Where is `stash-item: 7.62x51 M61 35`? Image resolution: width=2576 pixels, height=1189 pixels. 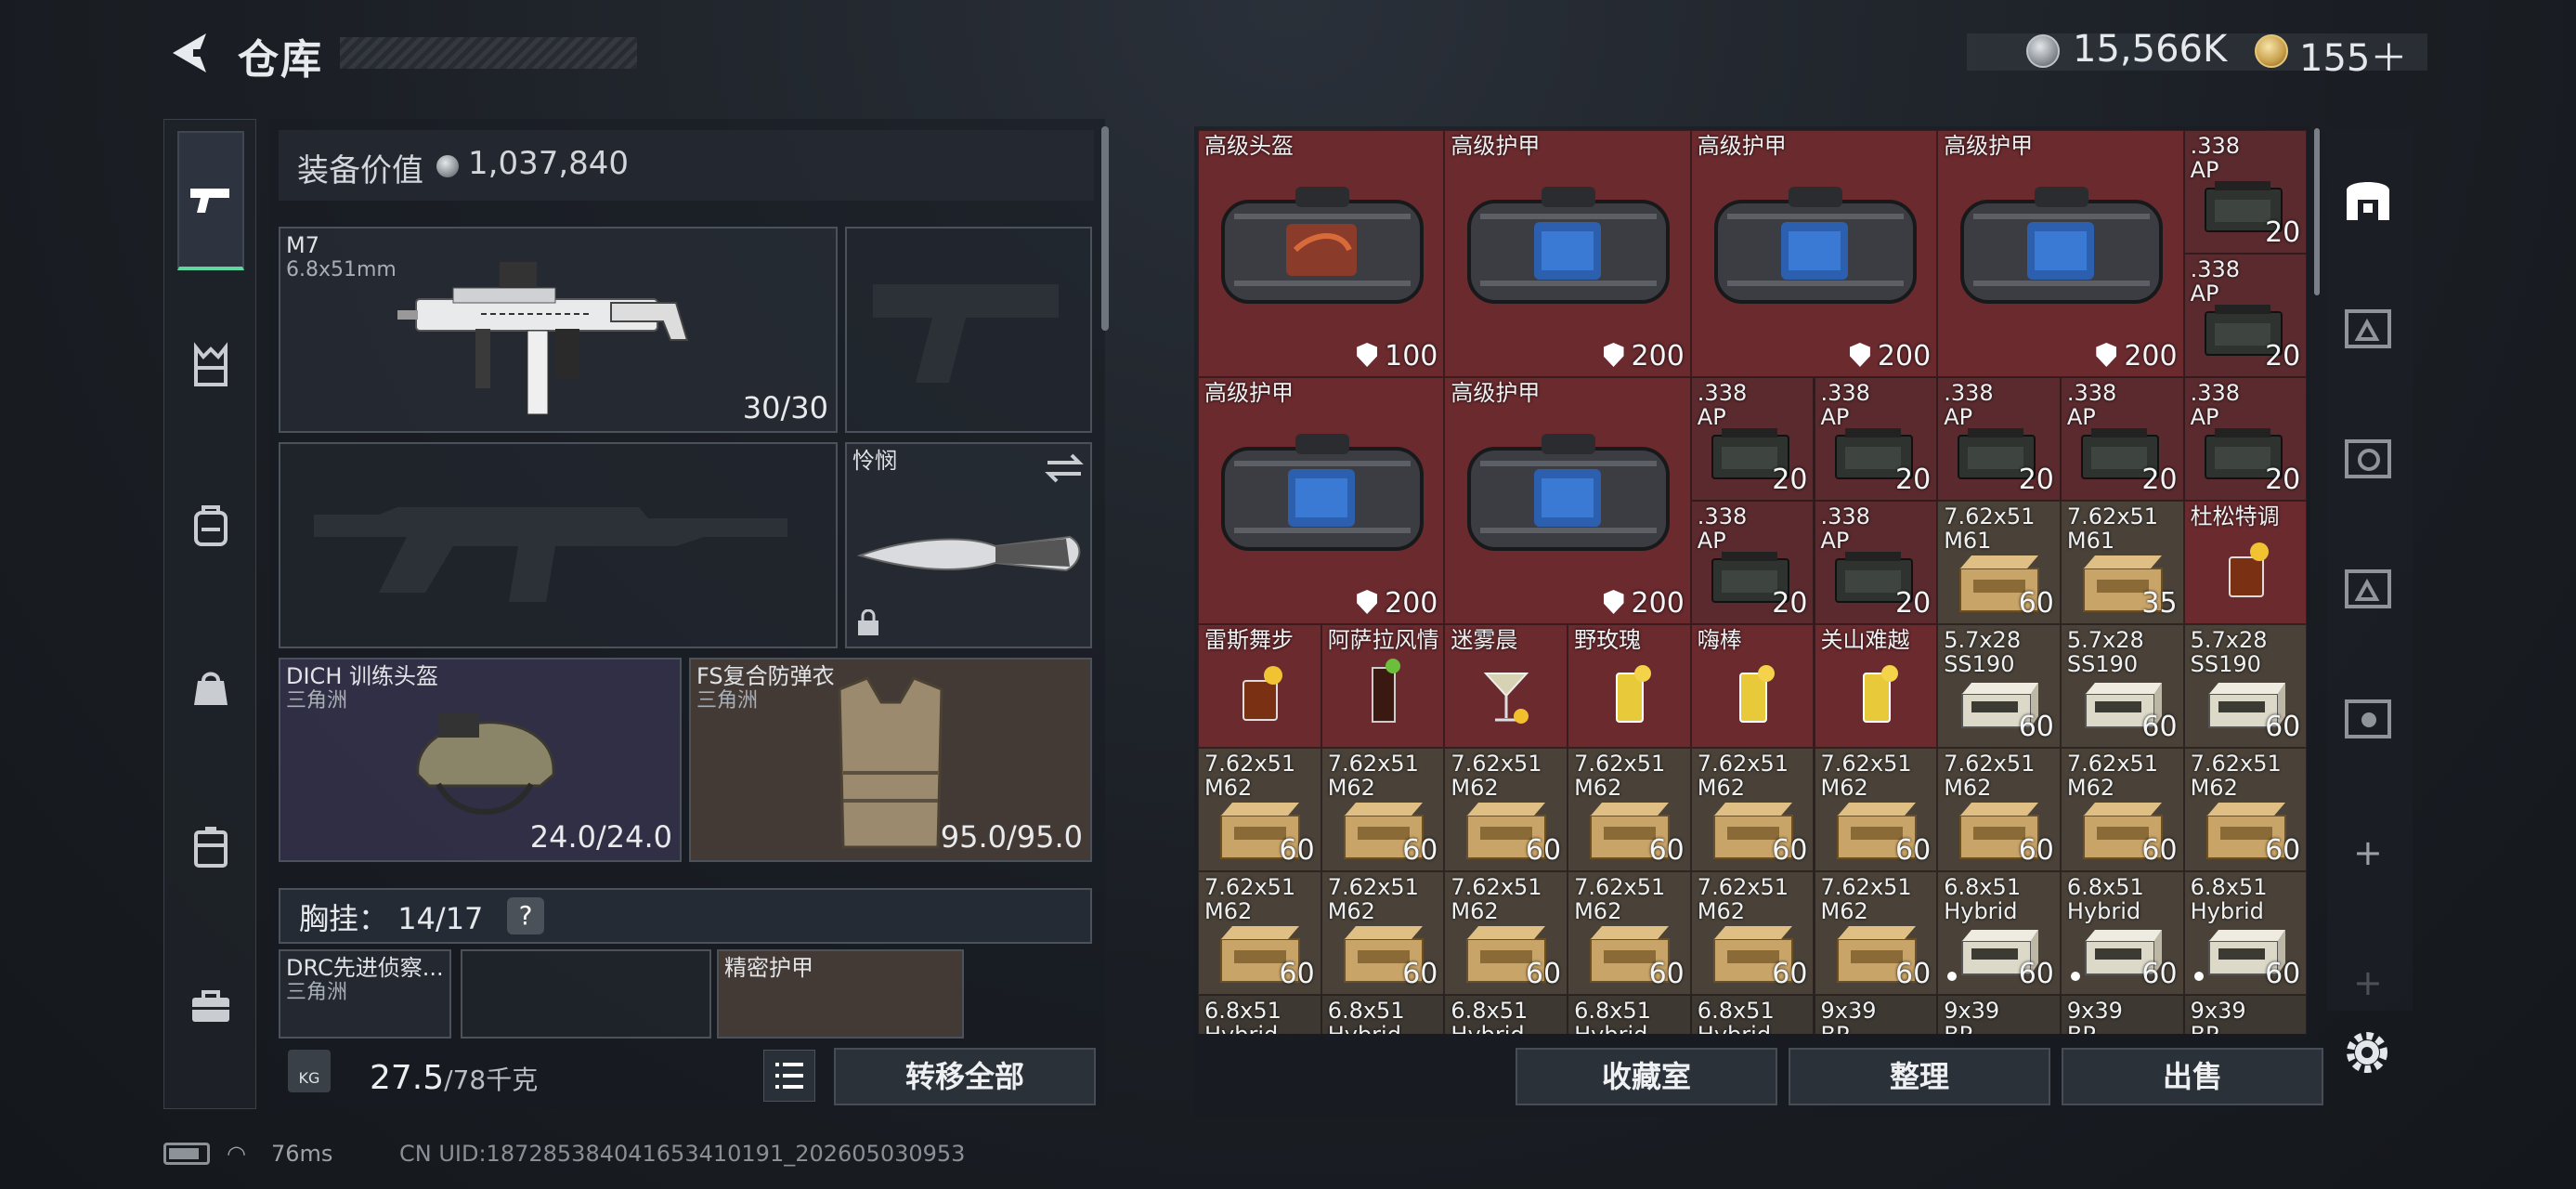 stash-item: 7.62x51 M61 35 is located at coordinates (2122, 562).